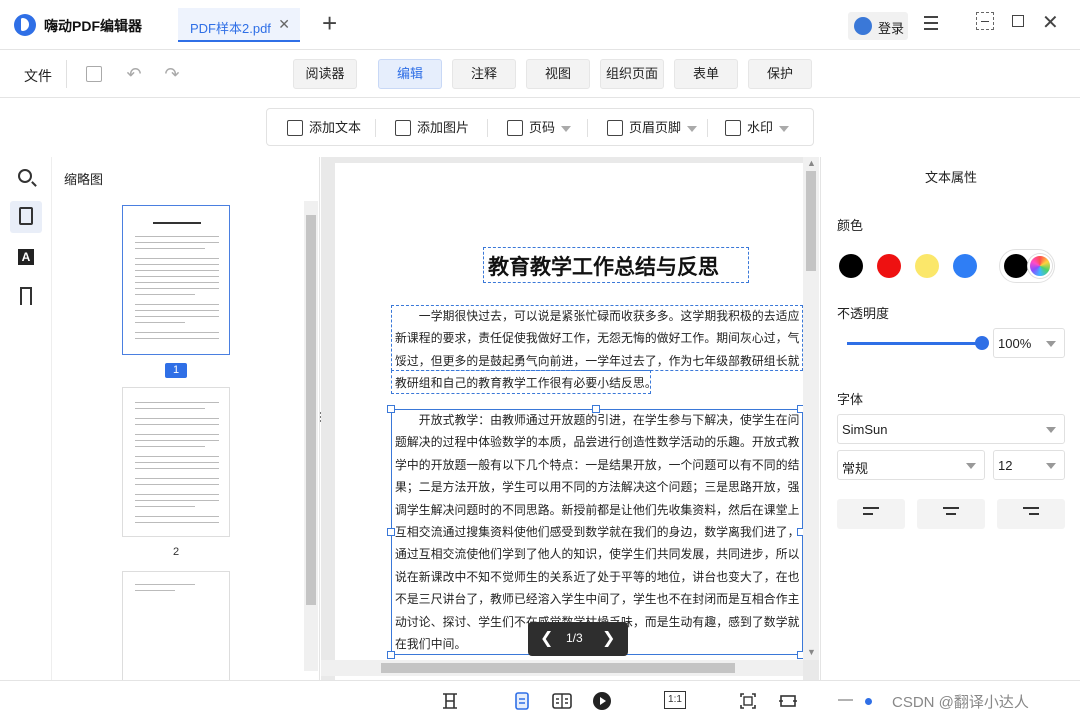 This screenshot has height=720, width=1080. What do you see at coordinates (757, 128) in the screenshot?
I see `watermark-button: 水印` at bounding box center [757, 128].